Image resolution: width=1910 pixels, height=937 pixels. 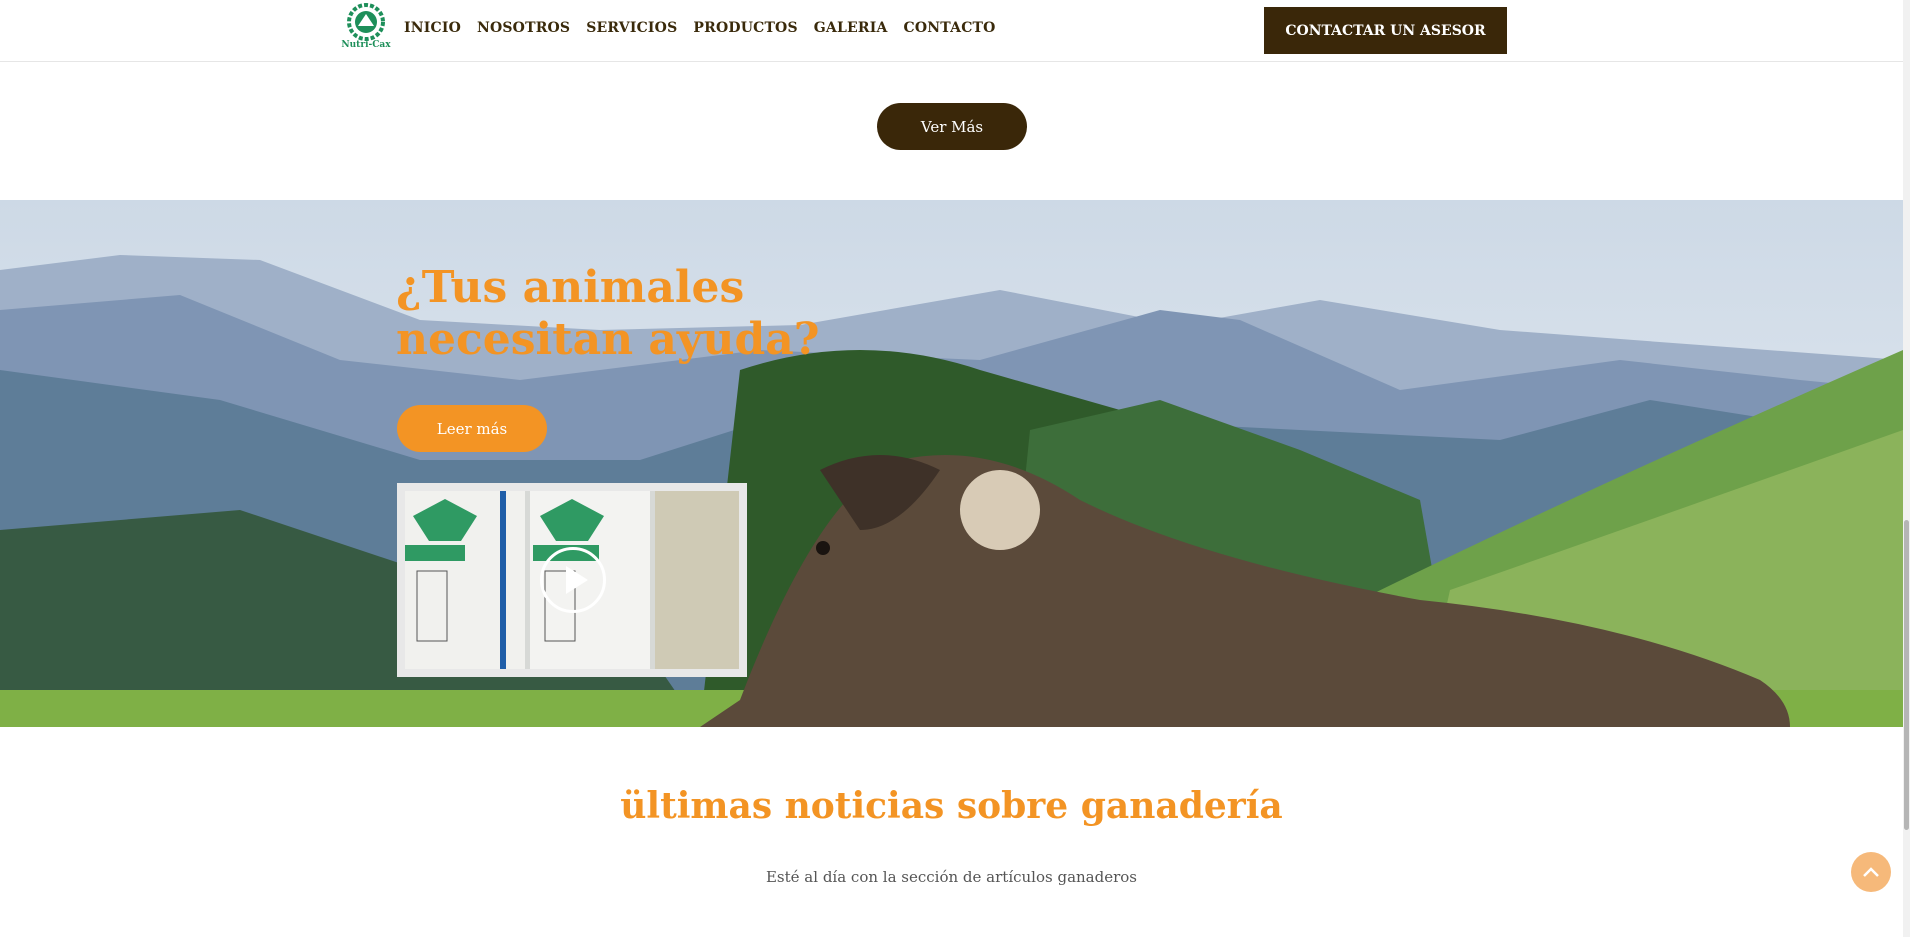 I want to click on video-preview-image, so click(x=572, y=580).